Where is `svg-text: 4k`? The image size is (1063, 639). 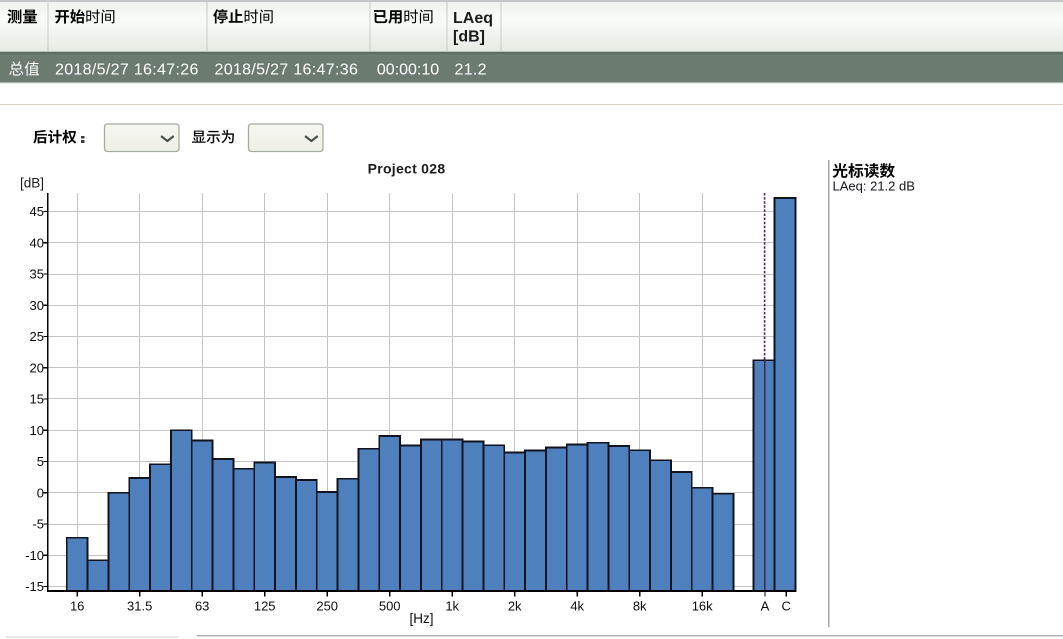 svg-text: 4k is located at coordinates (577, 606).